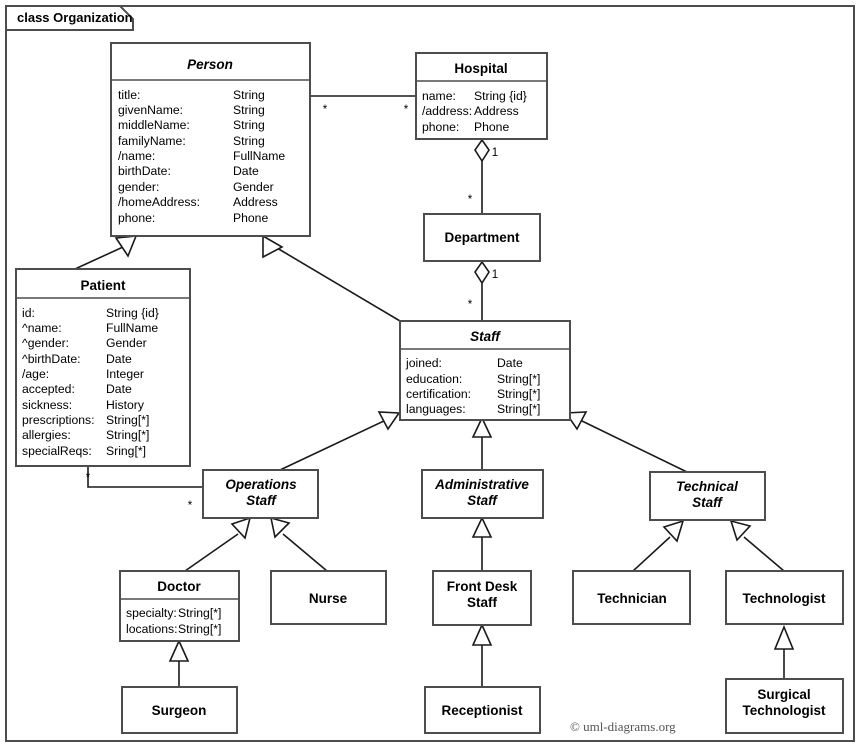 The height and width of the screenshot is (747, 860). Describe the element at coordinates (482, 586) in the screenshot. I see `class-front-desk-staff-name-line1: Front Desk` at that location.